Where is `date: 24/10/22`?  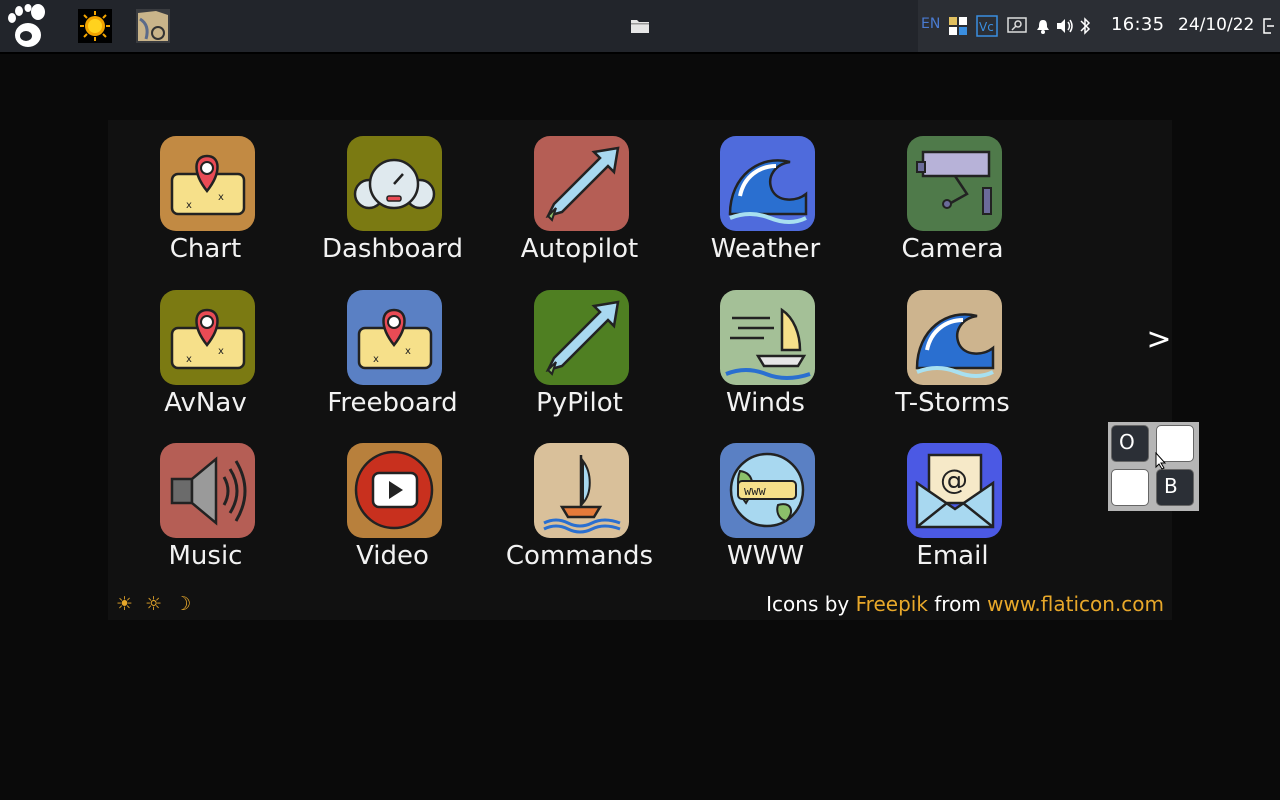 date: 24/10/22 is located at coordinates (1216, 25).